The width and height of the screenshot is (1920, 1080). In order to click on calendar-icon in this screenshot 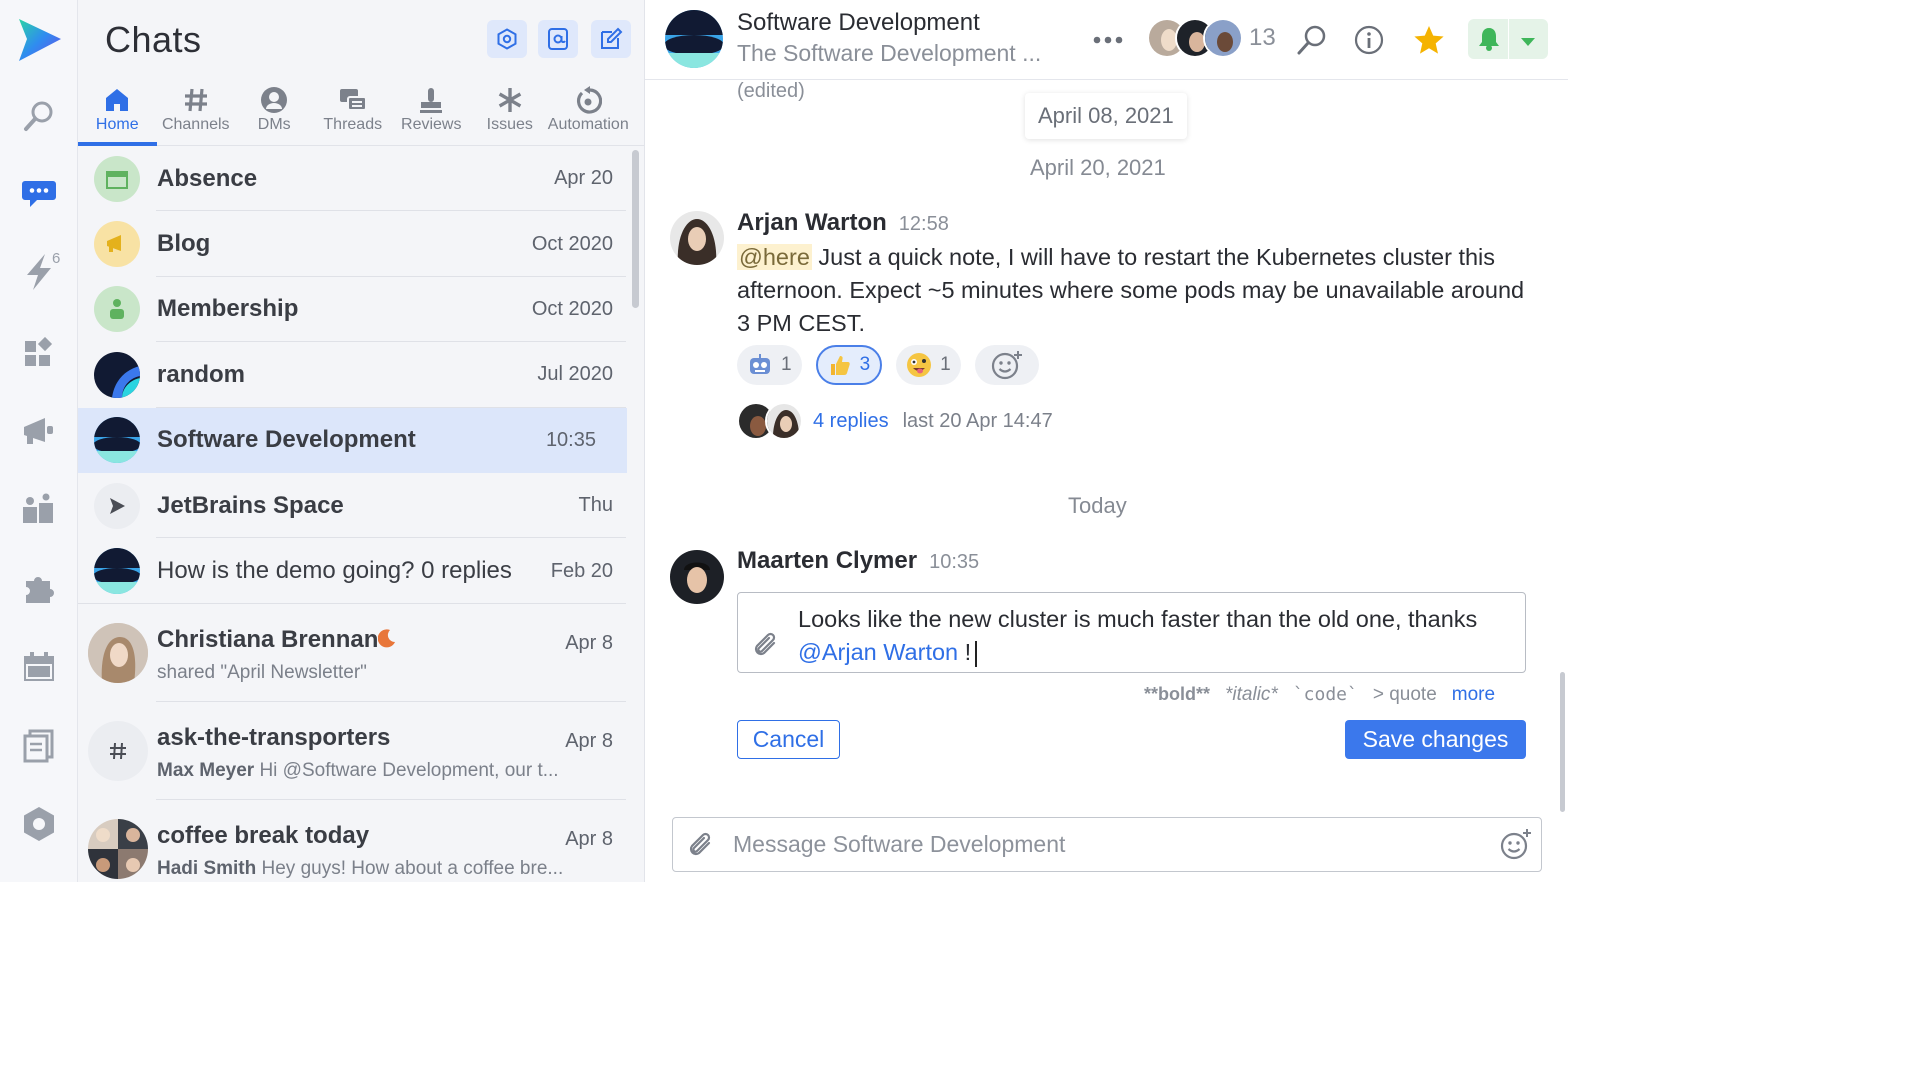, I will do `click(39, 667)`.